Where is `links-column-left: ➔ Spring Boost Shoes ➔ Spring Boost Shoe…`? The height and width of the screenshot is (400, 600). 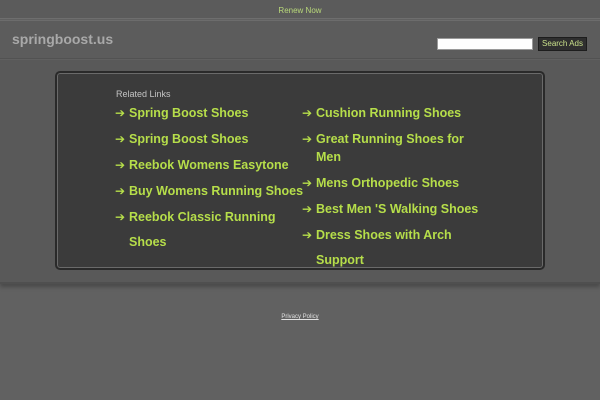 links-column-left: ➔ Spring Boost Shoes ➔ Spring Boost Shoe… is located at coordinates (210, 183).